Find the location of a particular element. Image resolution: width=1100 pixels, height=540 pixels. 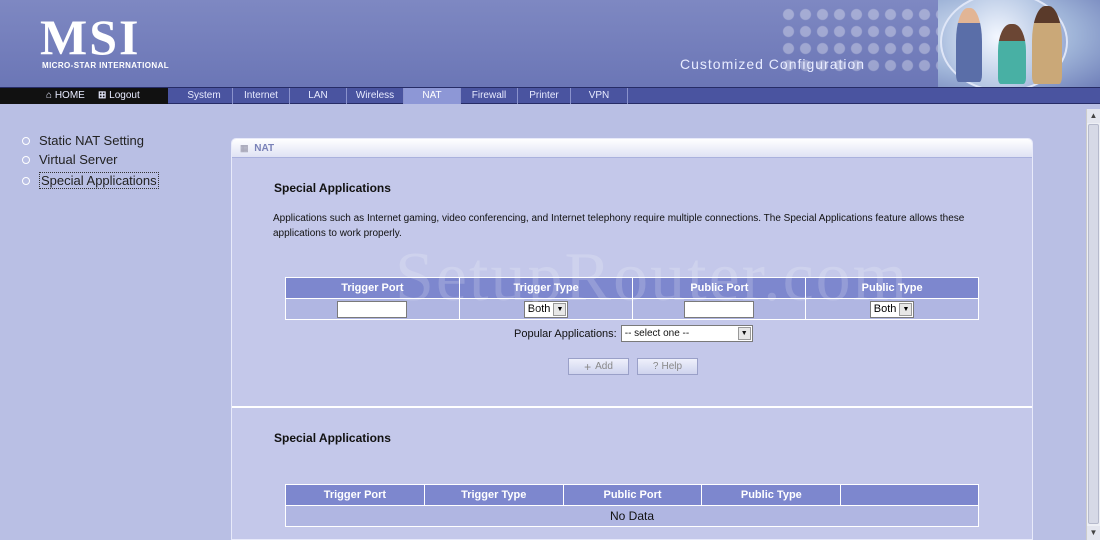

no-data-cell: No Data is located at coordinates (632, 516).